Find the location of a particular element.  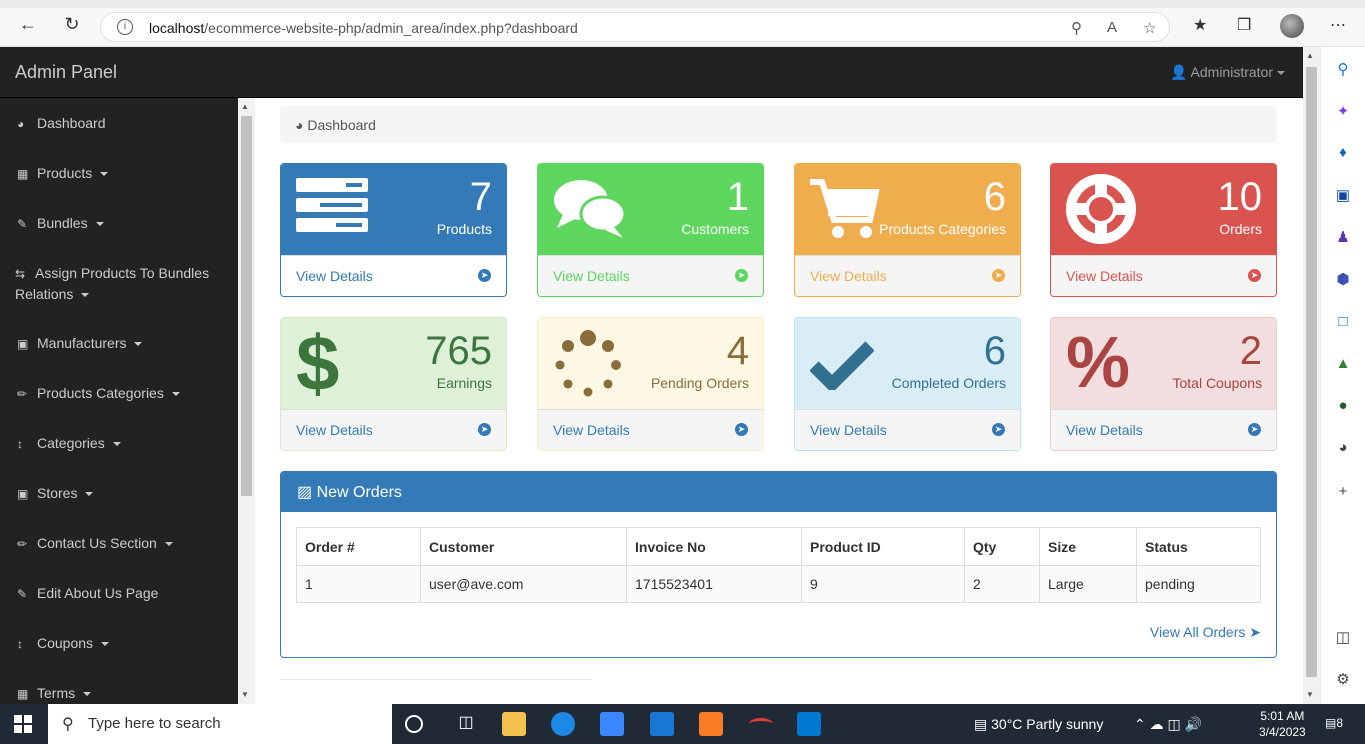

panel-value: 2 is located at coordinates (1250, 351).